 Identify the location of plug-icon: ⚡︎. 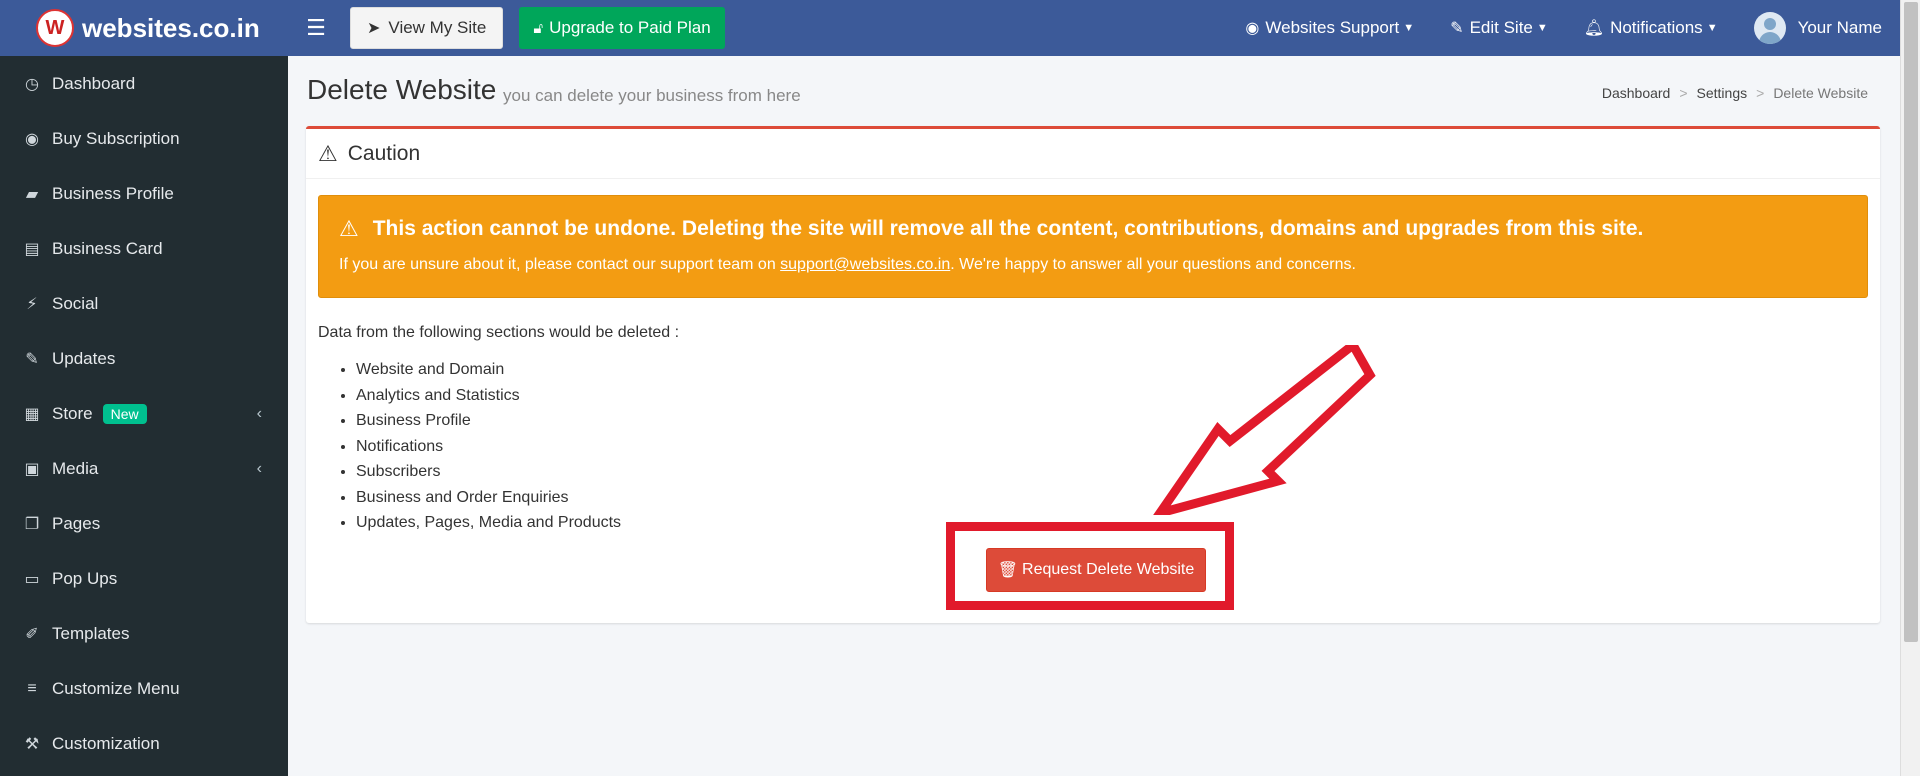
(32, 304).